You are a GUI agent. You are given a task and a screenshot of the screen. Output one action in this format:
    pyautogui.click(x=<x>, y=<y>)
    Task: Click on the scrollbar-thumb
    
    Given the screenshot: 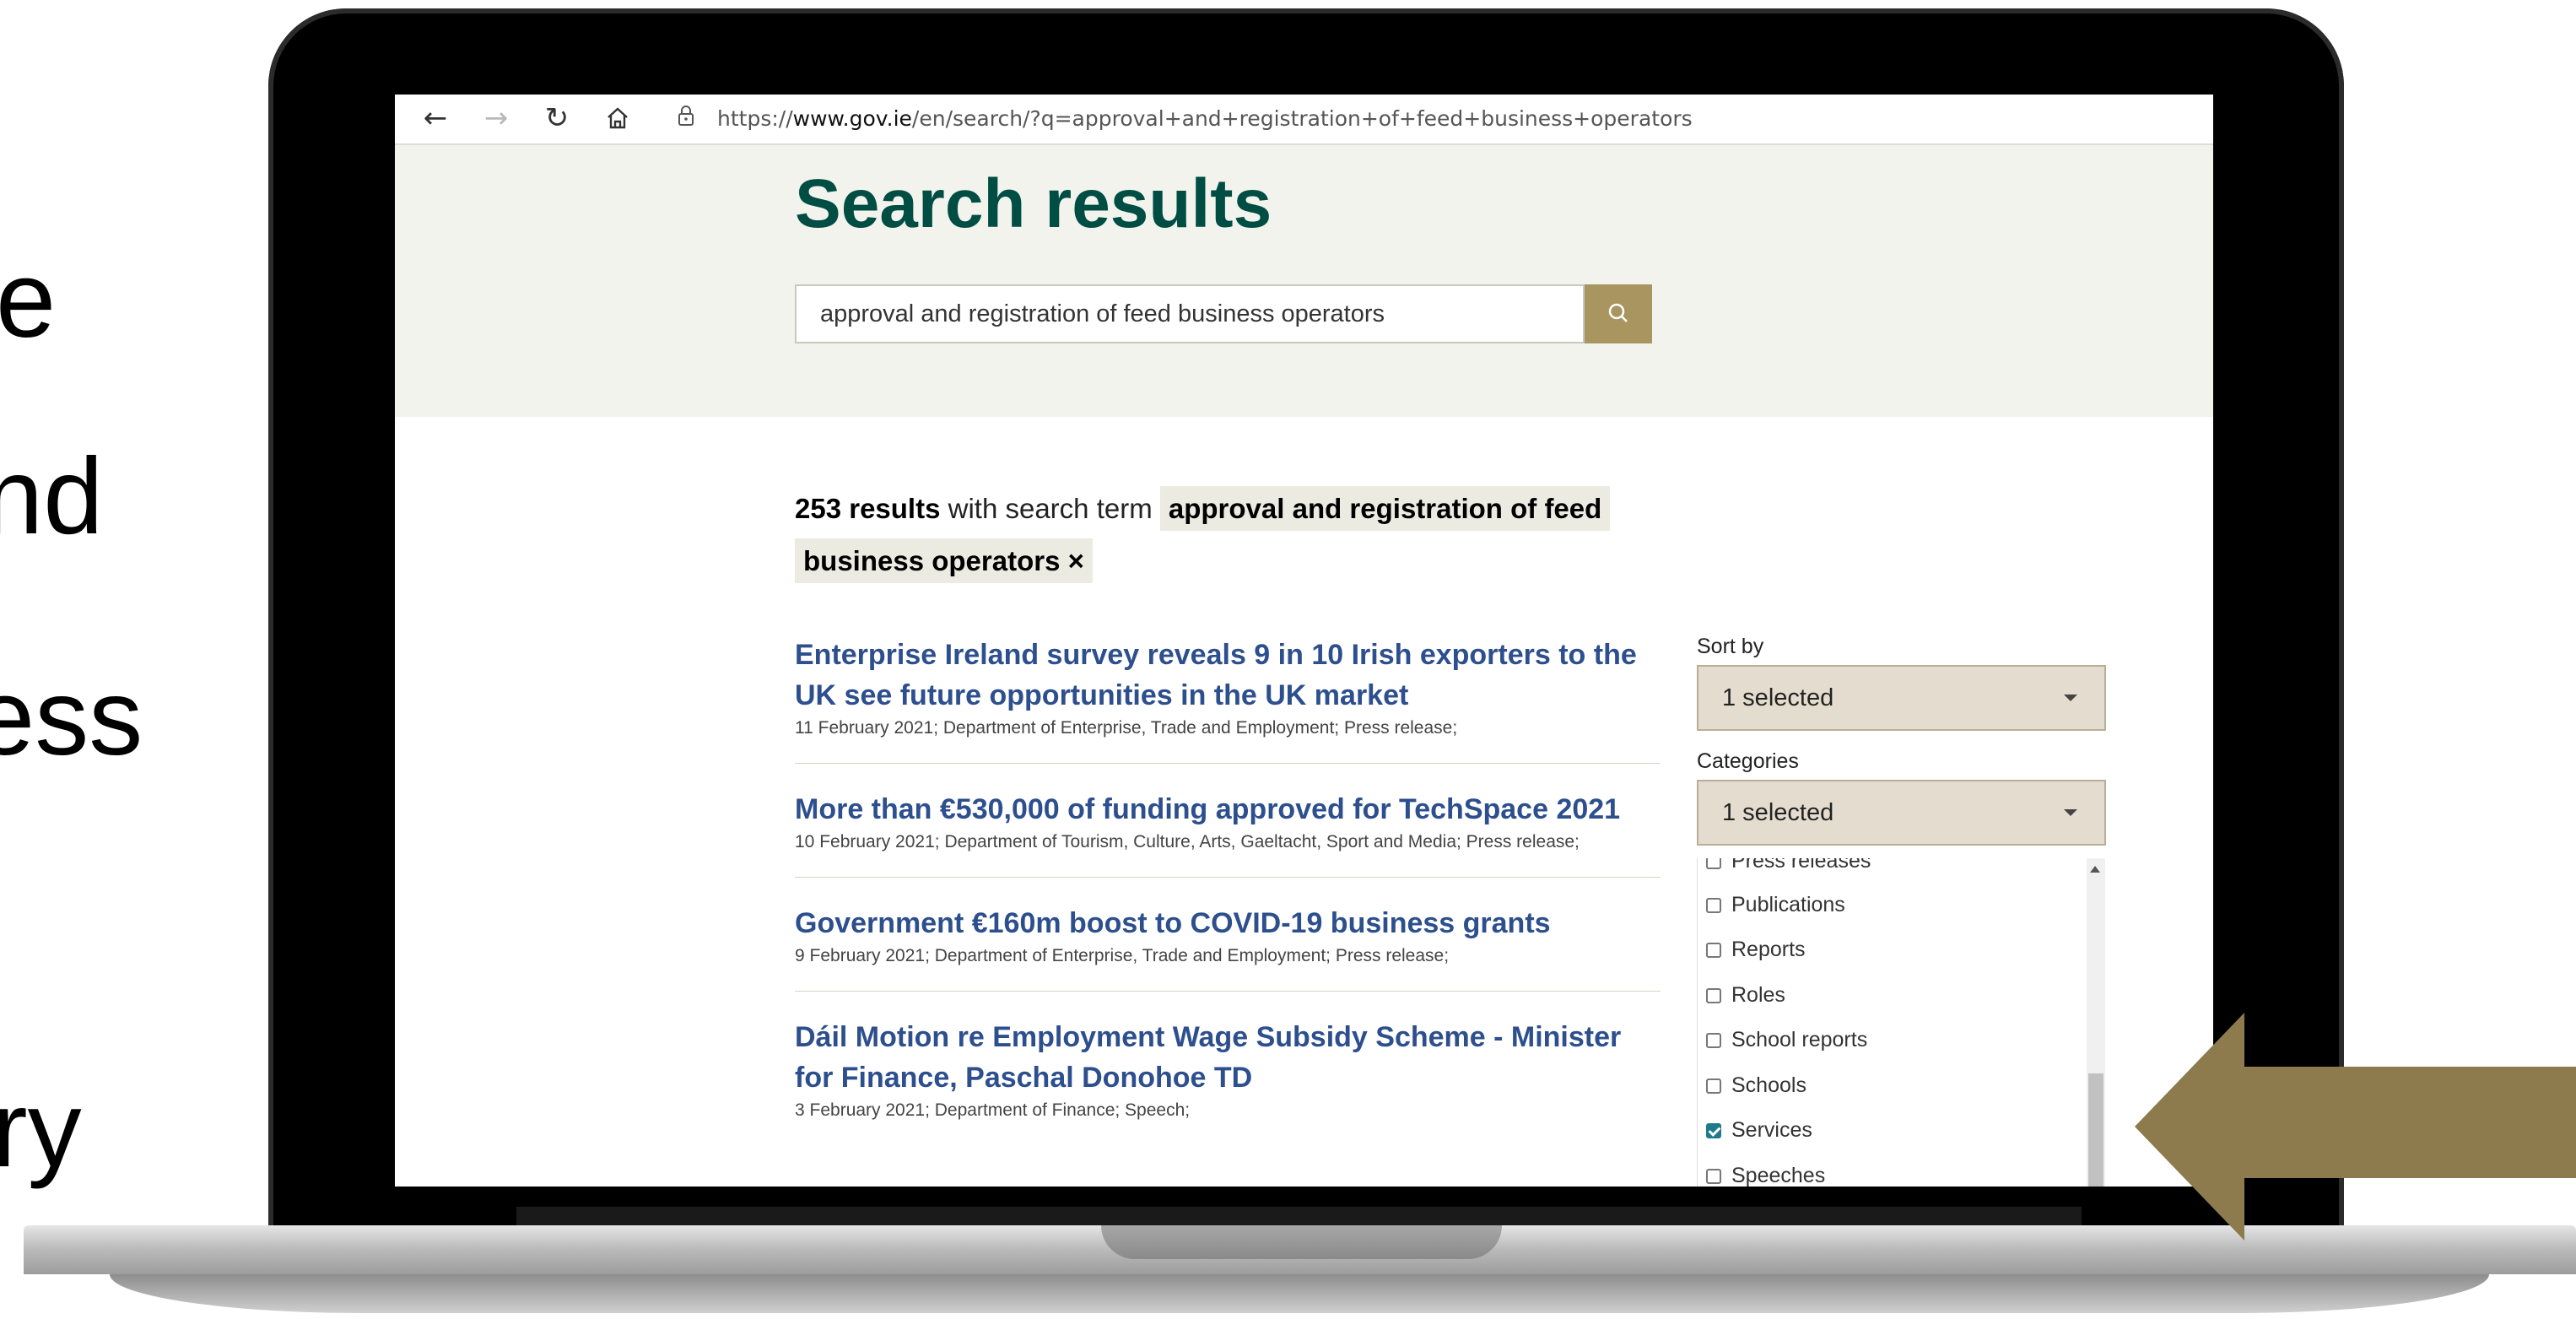 What is the action you would take?
    pyautogui.click(x=2095, y=1130)
    